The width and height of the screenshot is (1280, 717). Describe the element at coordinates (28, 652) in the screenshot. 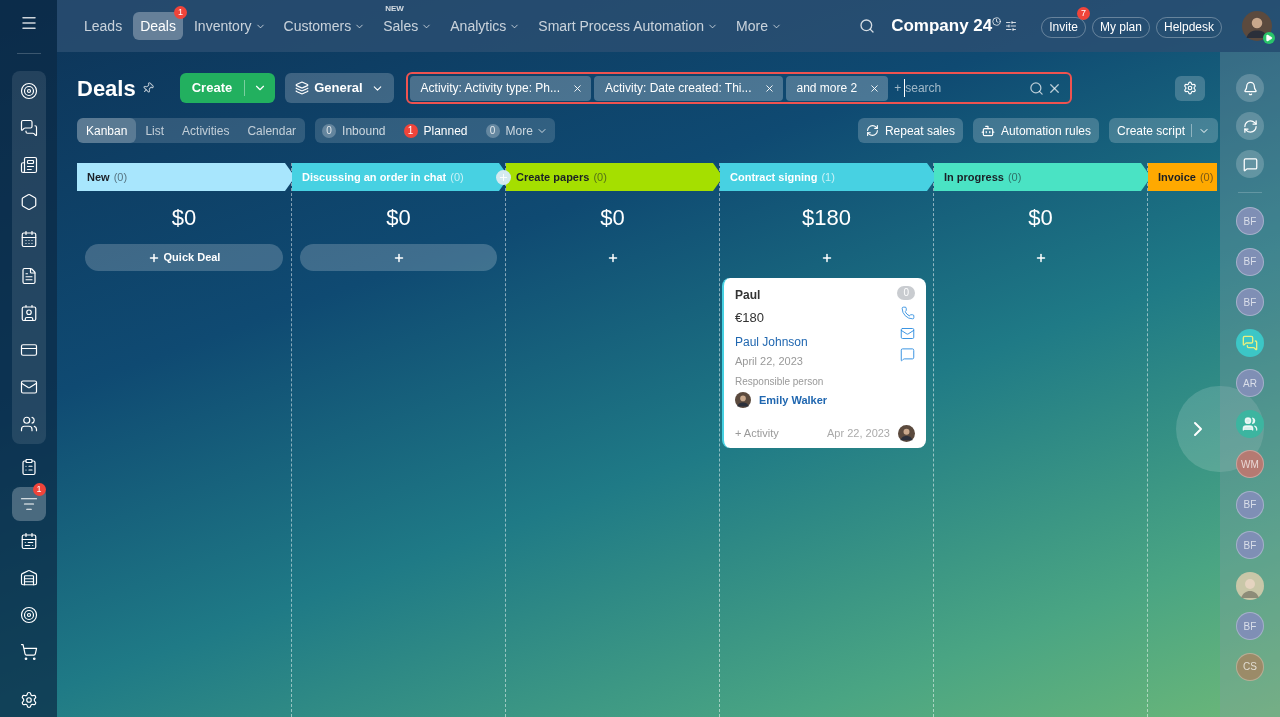

I see `cart-icon` at that location.